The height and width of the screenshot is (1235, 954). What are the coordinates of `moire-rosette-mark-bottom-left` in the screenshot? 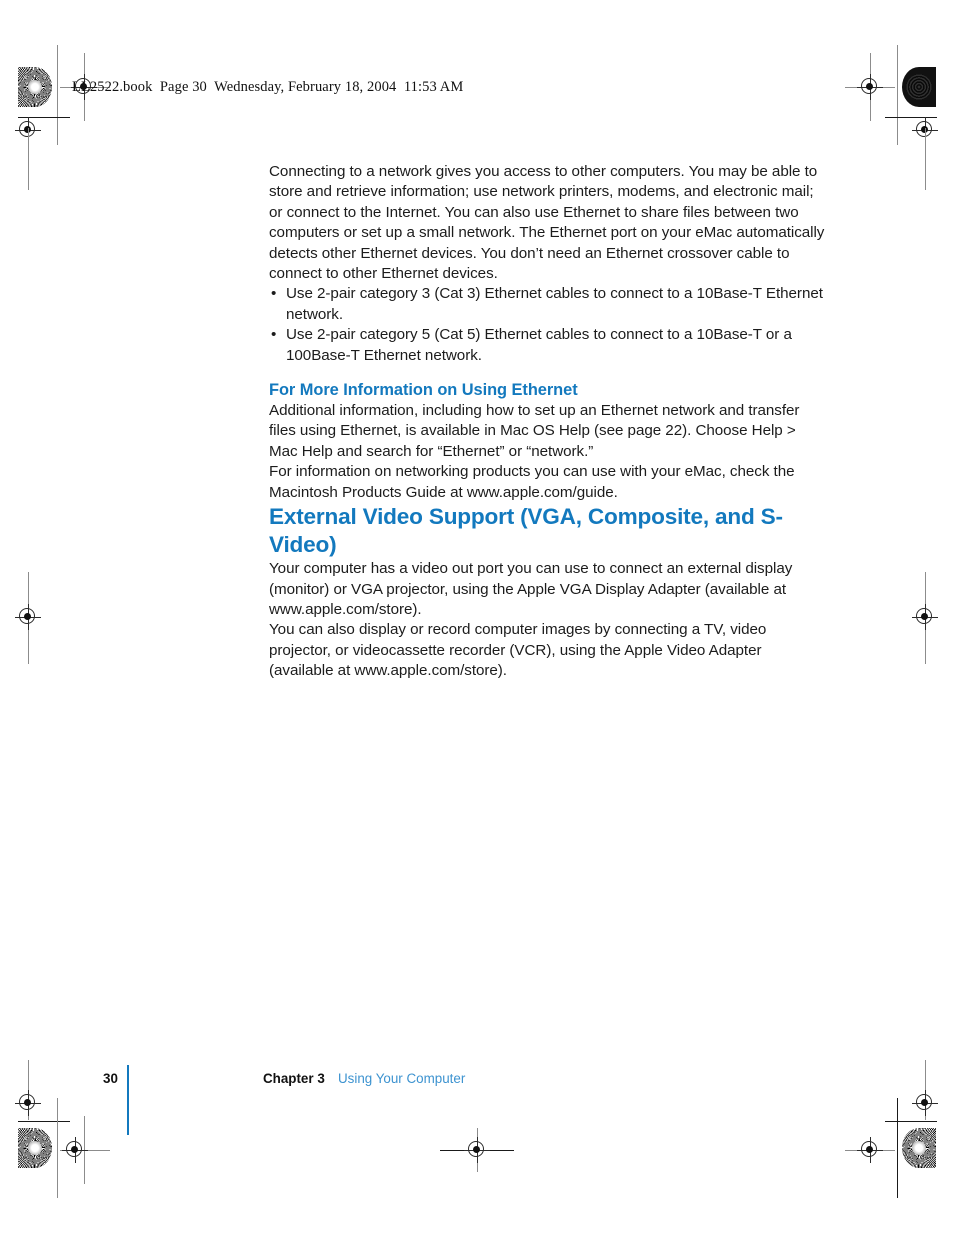 It's located at (35, 1148).